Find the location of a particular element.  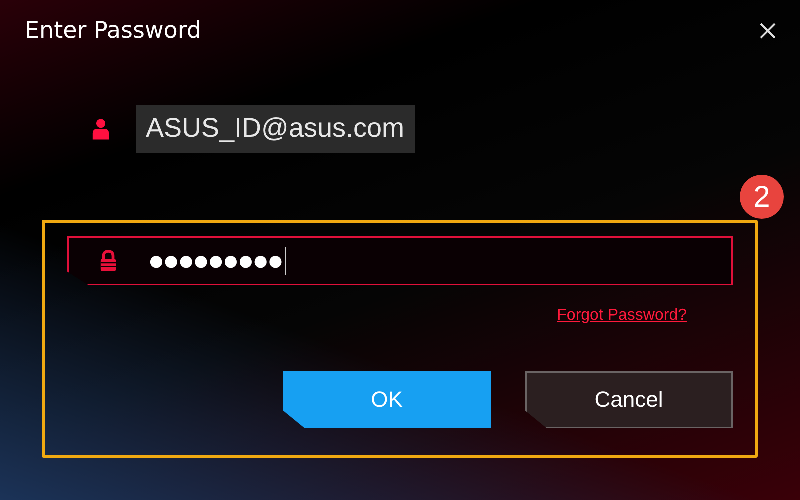

user-icon is located at coordinates (101, 129).